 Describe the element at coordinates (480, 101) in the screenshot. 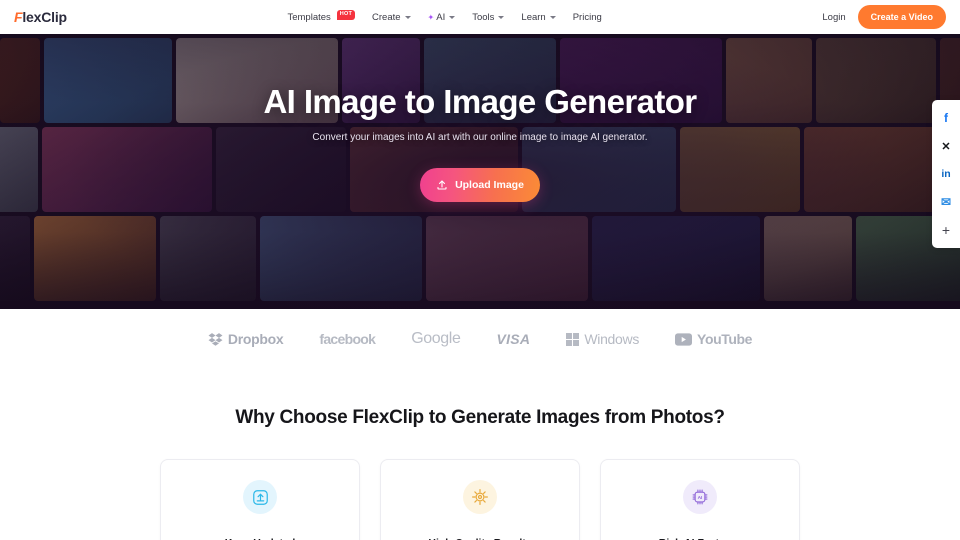

I see `page-title: AI Image to Image Generator` at that location.